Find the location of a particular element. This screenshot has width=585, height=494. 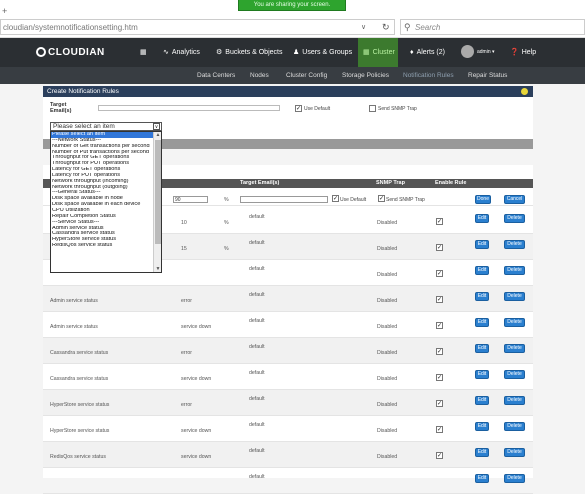

rule-unit: % is located at coordinates (226, 249).